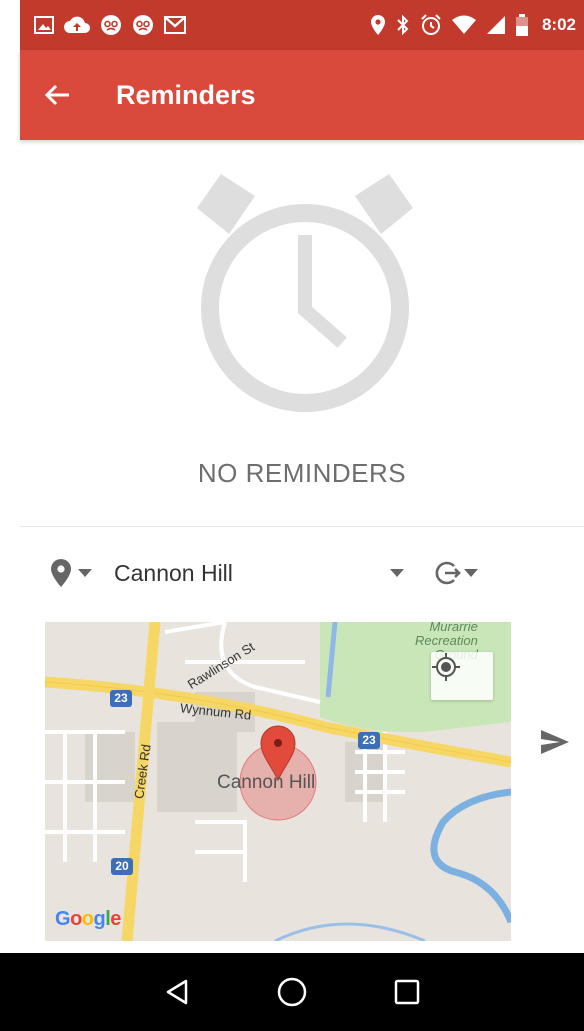 The width and height of the screenshot is (584, 1031). I want to click on bluetooth-icon, so click(403, 25).